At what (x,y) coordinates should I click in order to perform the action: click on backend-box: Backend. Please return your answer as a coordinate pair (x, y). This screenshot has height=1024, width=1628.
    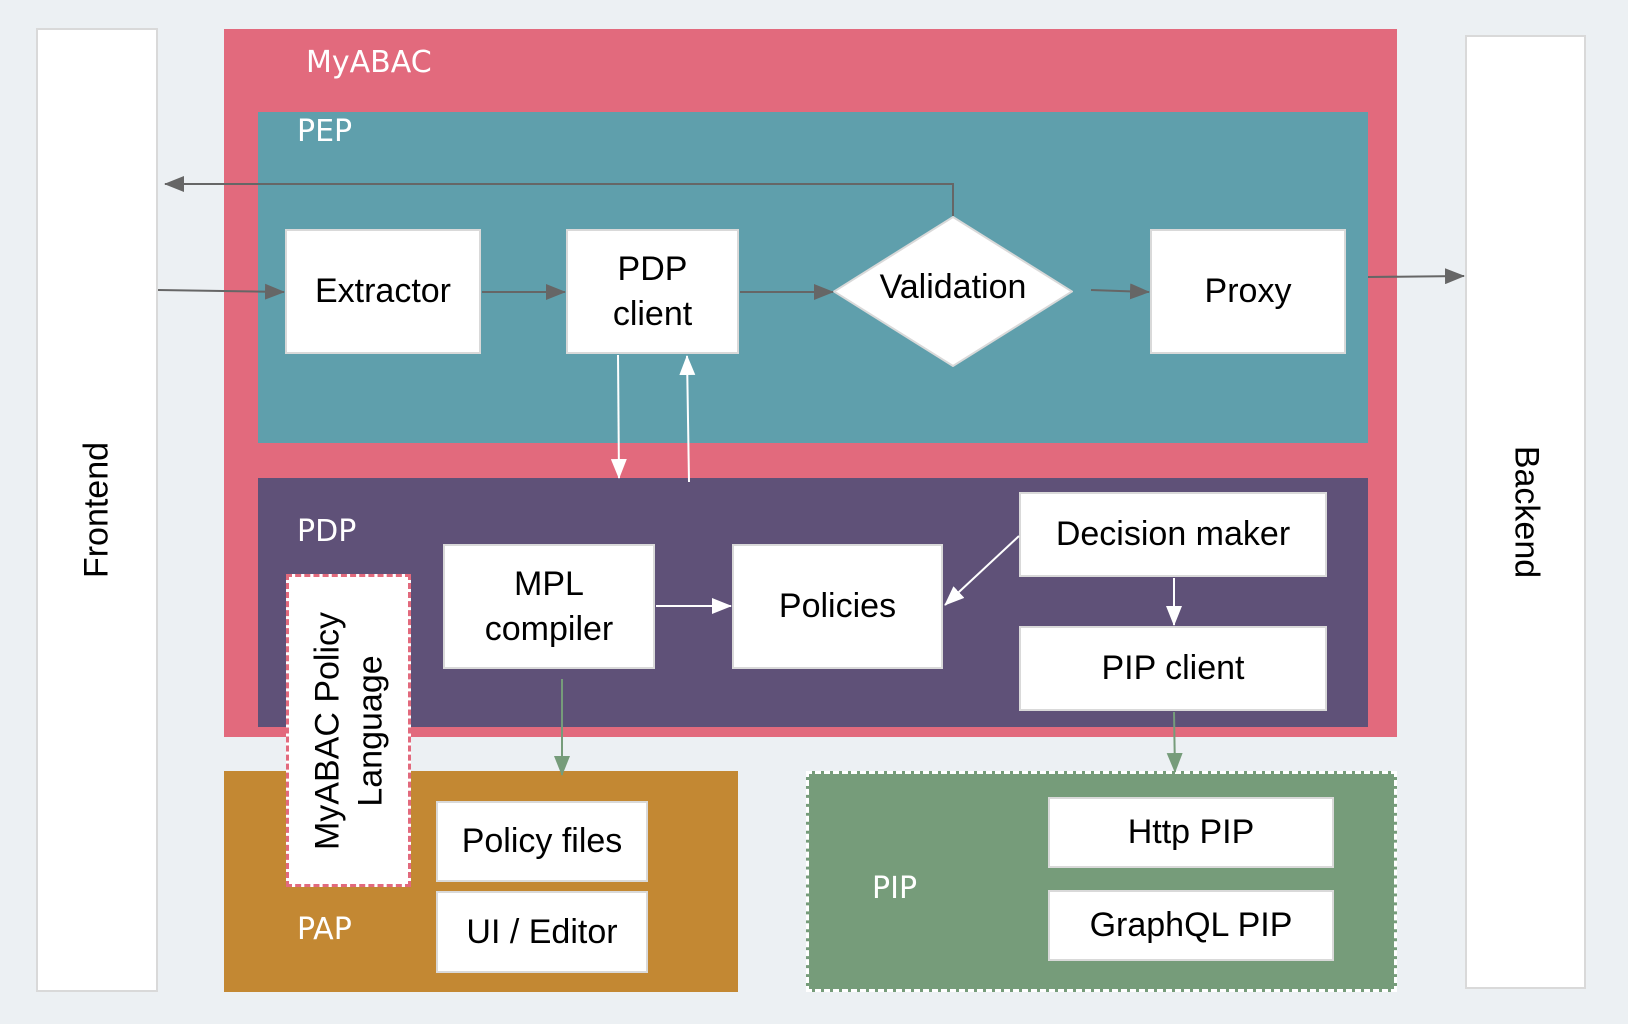
    Looking at the image, I should click on (1525, 512).